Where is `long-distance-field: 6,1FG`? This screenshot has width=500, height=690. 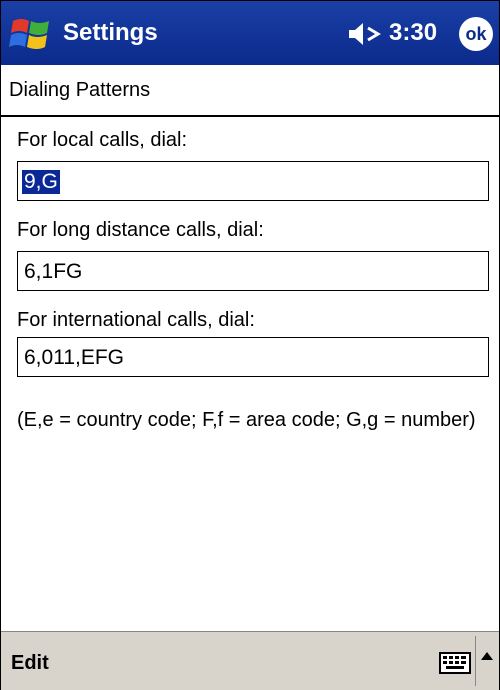
long-distance-field: 6,1FG is located at coordinates (253, 271).